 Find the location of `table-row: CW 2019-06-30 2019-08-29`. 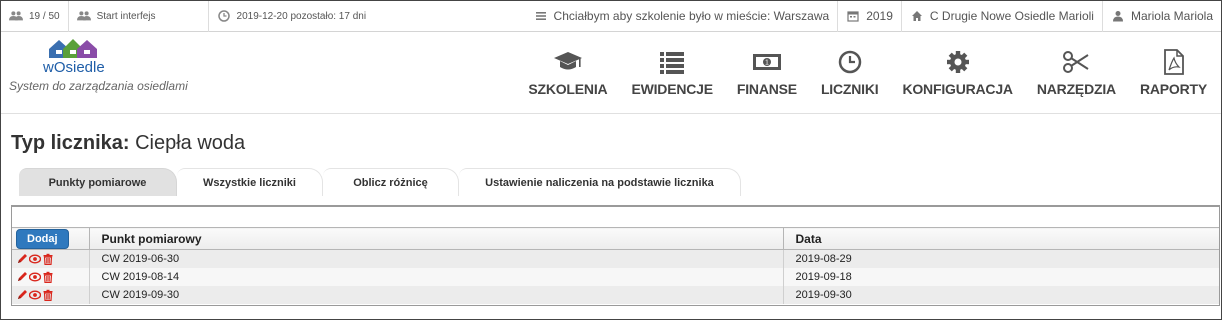

table-row: CW 2019-06-30 2019-08-29 is located at coordinates (615, 258).